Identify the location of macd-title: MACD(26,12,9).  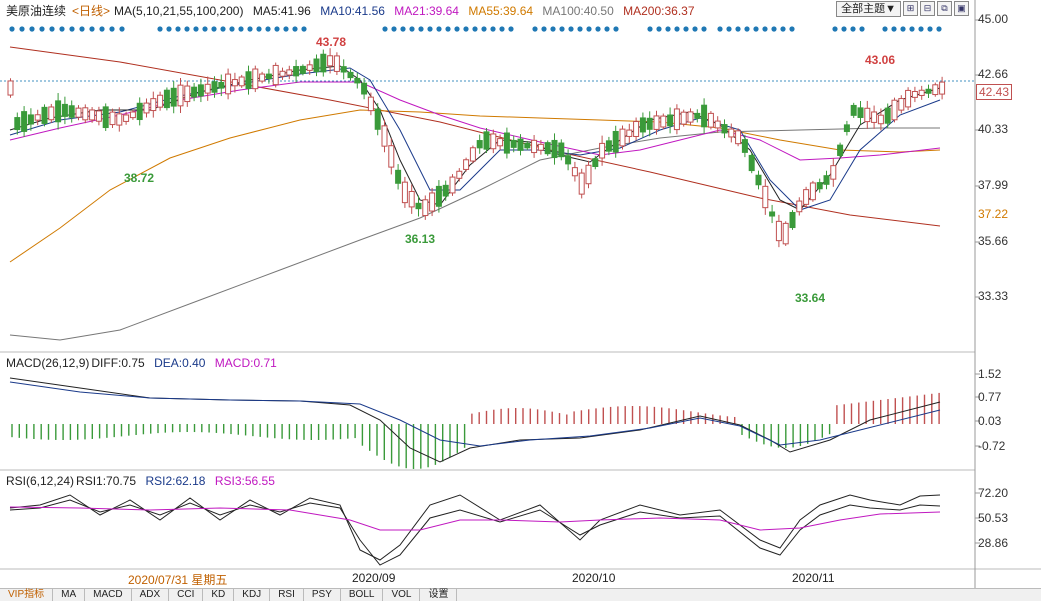
(47, 363).